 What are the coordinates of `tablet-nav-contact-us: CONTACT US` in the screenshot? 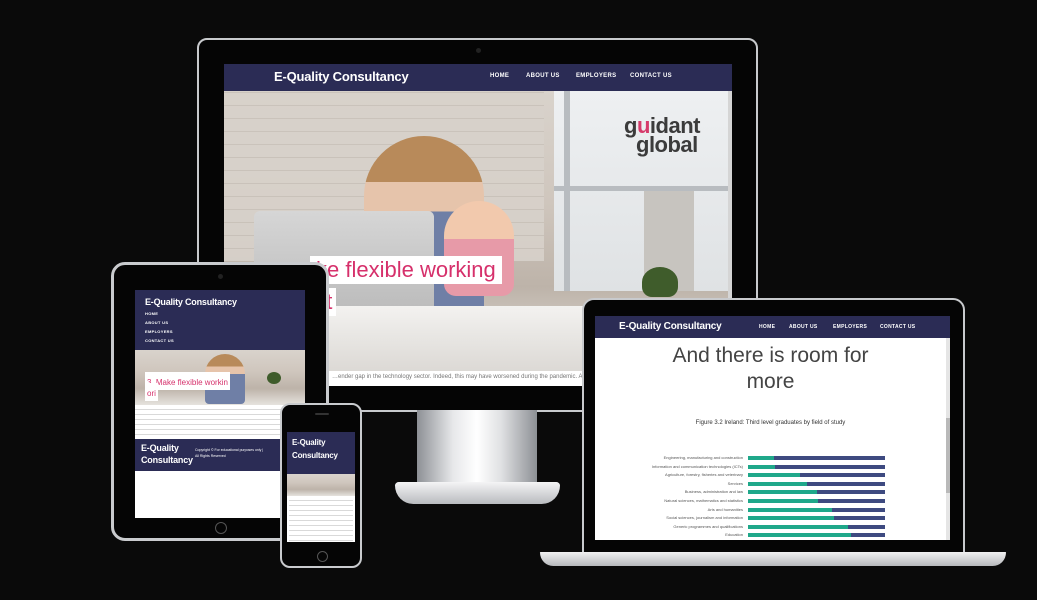 It's located at (159, 340).